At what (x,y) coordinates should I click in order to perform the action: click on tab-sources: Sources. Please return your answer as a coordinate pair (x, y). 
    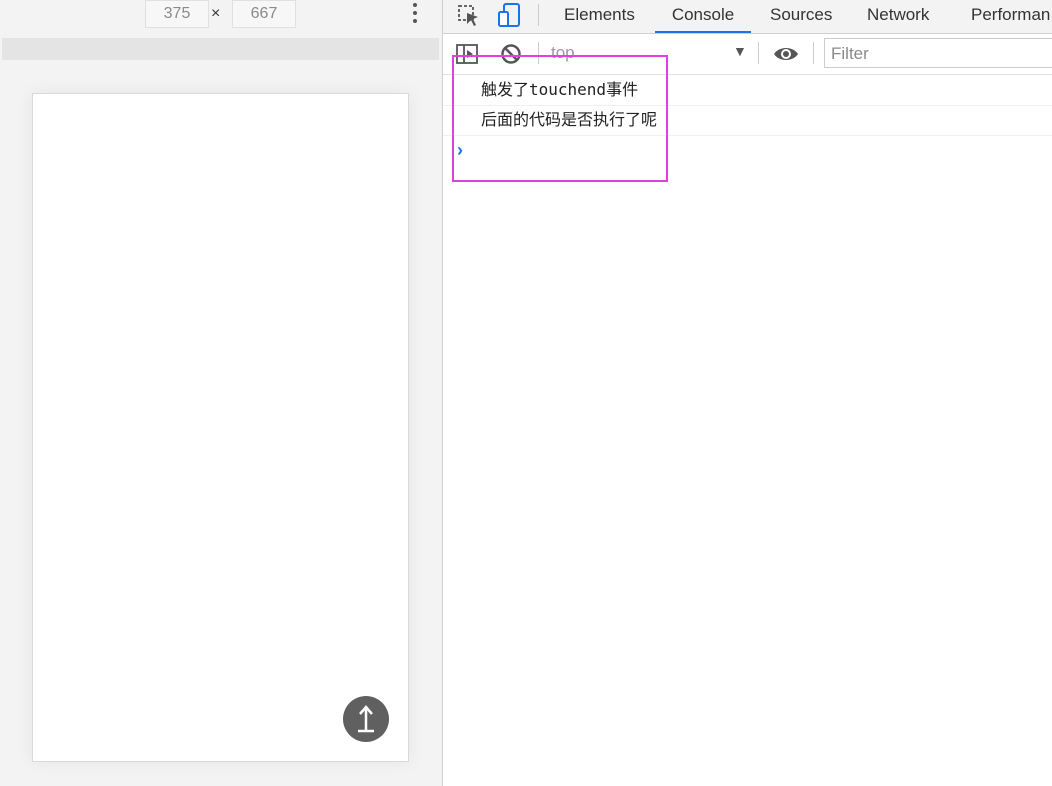
    Looking at the image, I should click on (801, 16).